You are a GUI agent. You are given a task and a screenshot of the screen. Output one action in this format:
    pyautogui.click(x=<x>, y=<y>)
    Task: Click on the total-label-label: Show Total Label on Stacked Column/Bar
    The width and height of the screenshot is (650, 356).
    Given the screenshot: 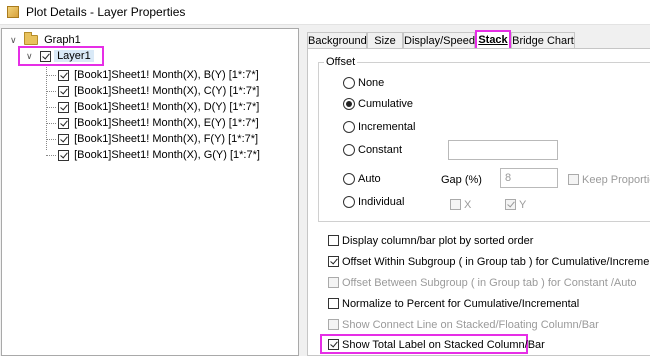 What is the action you would take?
    pyautogui.click(x=443, y=345)
    